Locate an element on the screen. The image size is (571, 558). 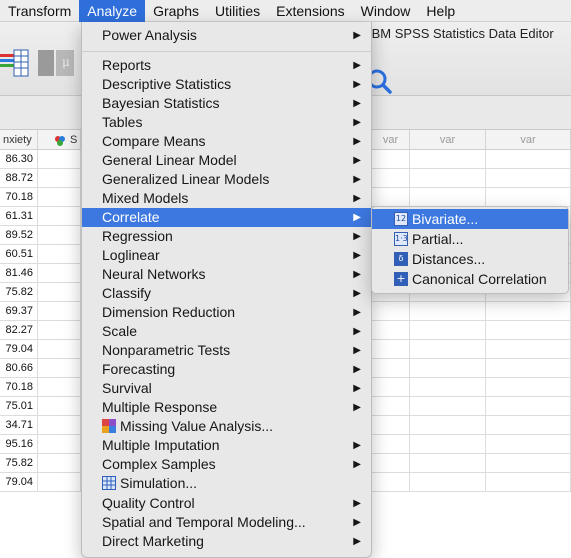
table-cell-anxiety: 60.51 is located at coordinates (19, 254).